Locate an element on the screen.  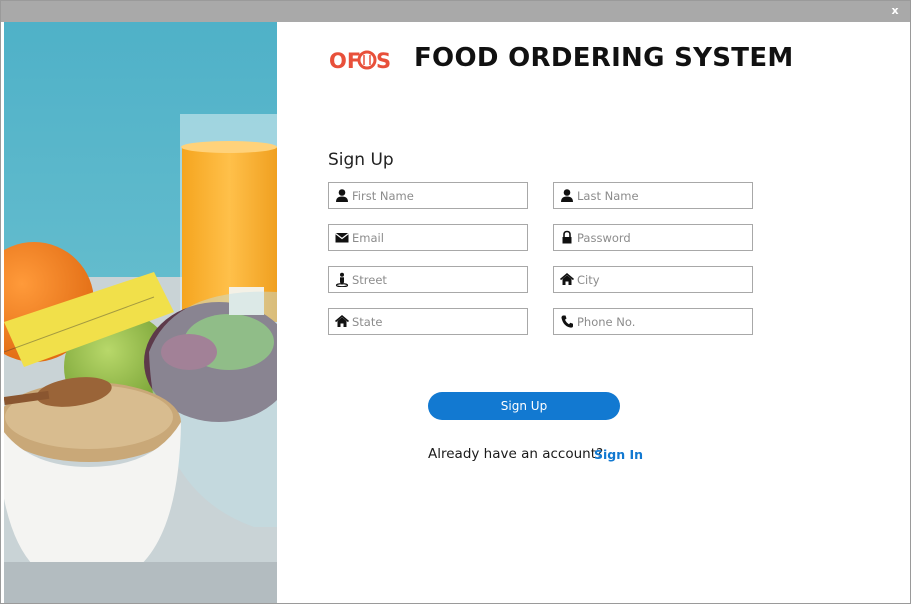
password-field is located at coordinates (653, 237).